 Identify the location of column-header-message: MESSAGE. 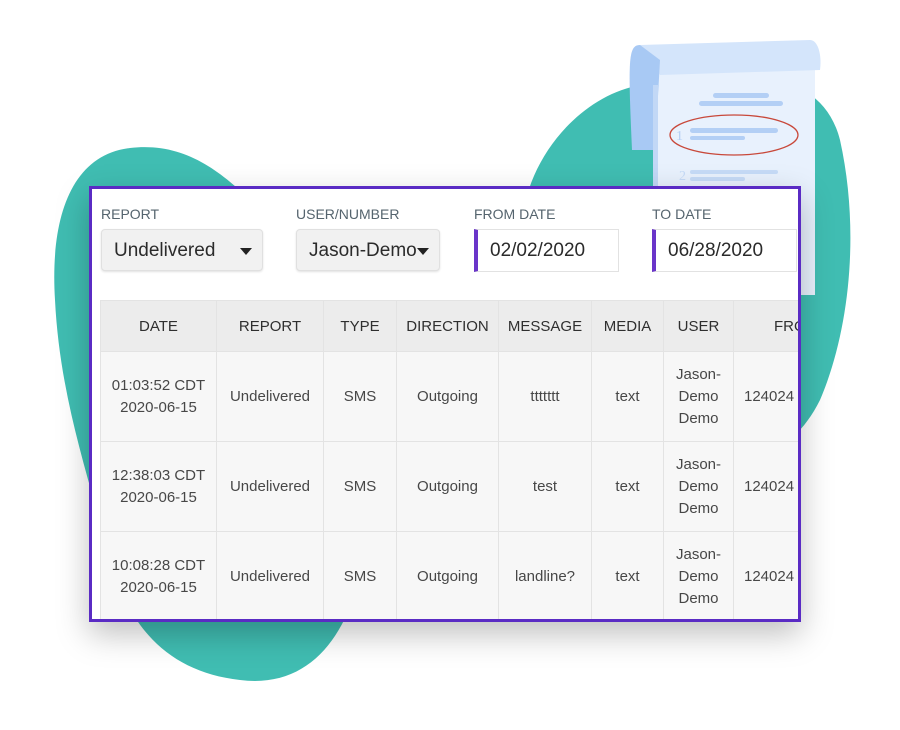
(545, 326).